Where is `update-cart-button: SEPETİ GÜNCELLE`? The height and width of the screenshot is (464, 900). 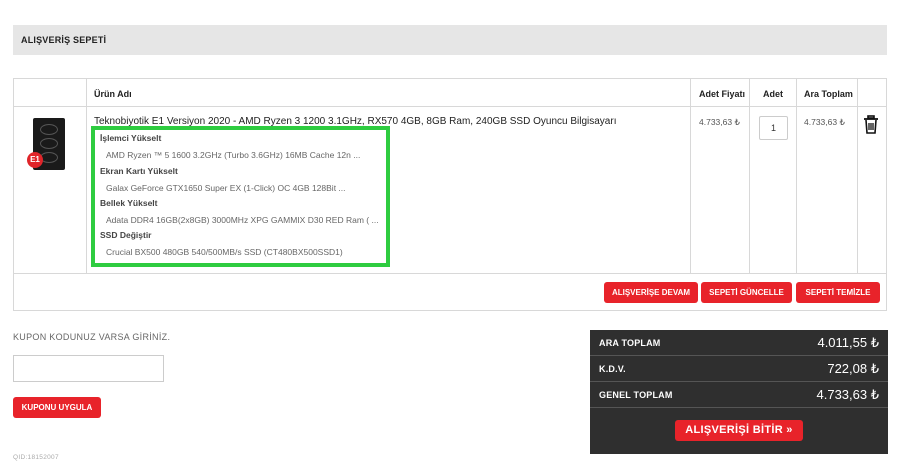 update-cart-button: SEPETİ GÜNCELLE is located at coordinates (746, 292).